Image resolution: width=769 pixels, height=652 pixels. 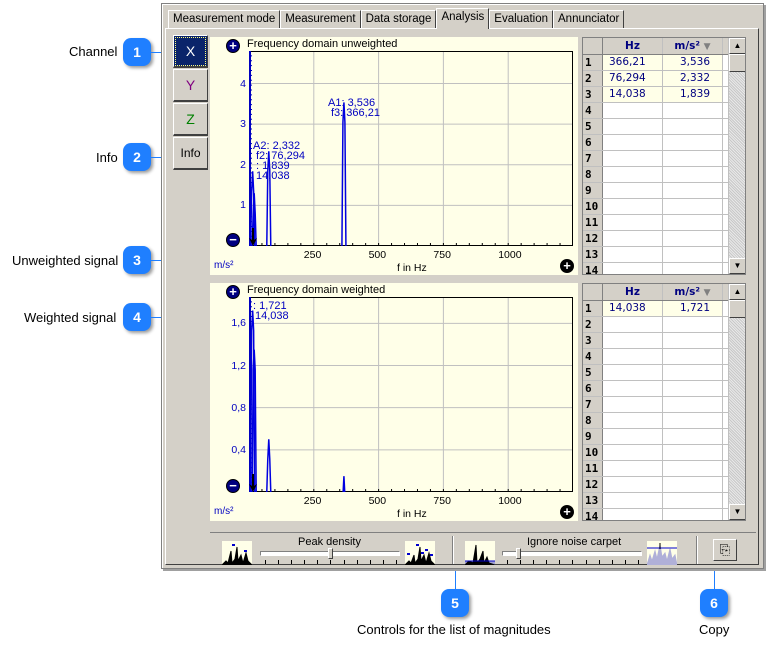 What do you see at coordinates (398, 19) in the screenshot?
I see `tab-data-storage: Data storage` at bounding box center [398, 19].